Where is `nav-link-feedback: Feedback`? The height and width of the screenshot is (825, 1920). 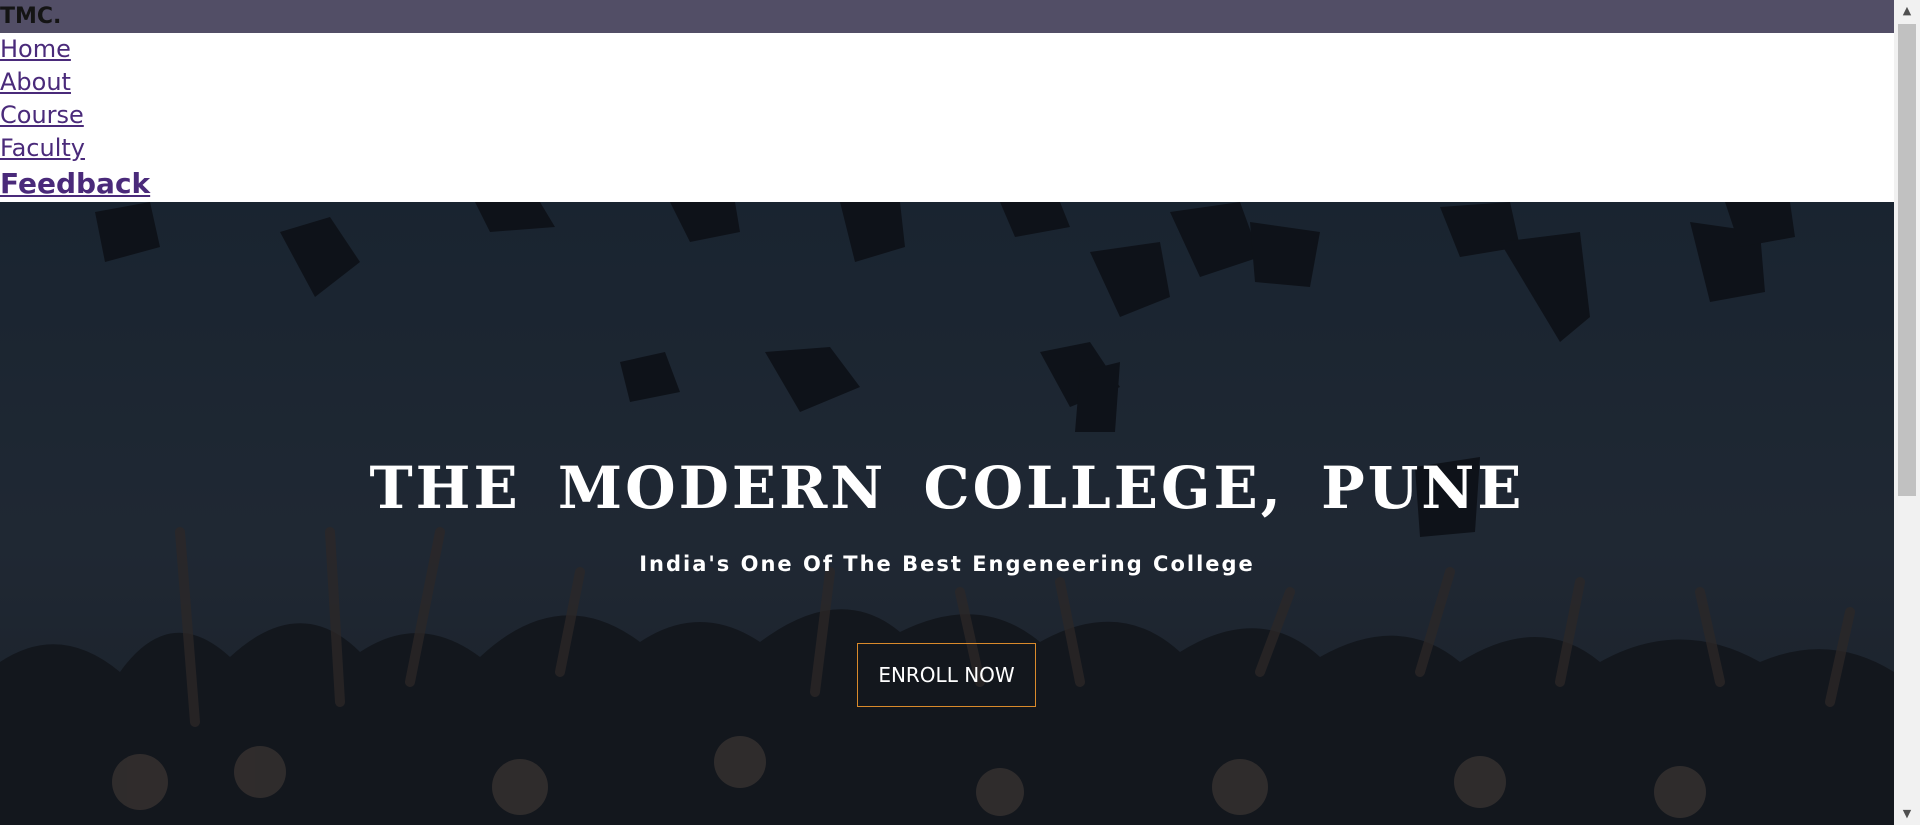
nav-link-feedback: Feedback is located at coordinates (75, 183).